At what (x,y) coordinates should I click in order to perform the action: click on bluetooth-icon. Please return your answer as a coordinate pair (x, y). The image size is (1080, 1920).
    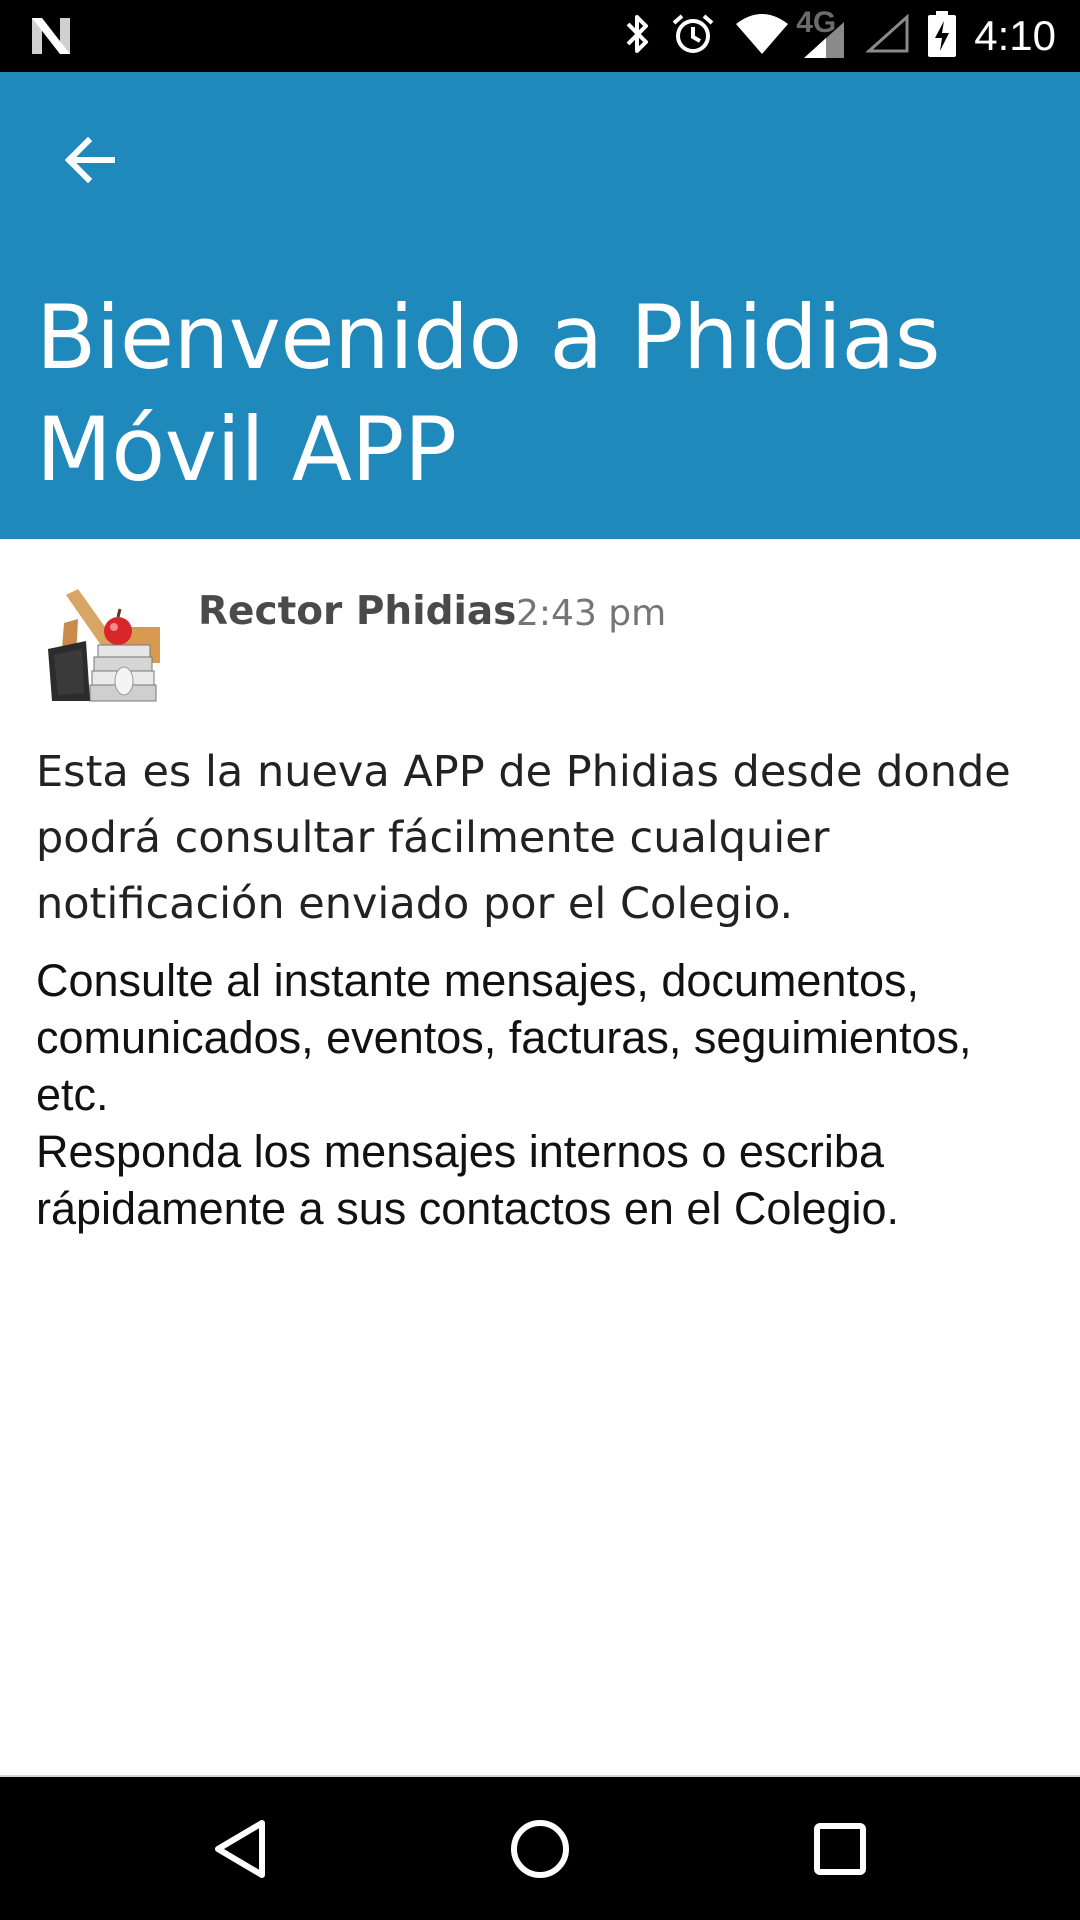
    Looking at the image, I should click on (637, 36).